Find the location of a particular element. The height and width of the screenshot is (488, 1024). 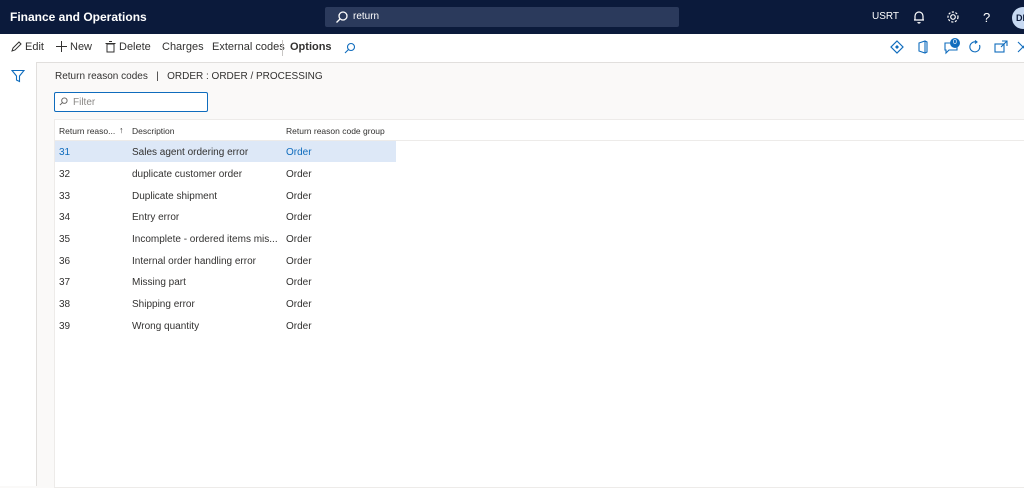

close-icon is located at coordinates (1020, 47).